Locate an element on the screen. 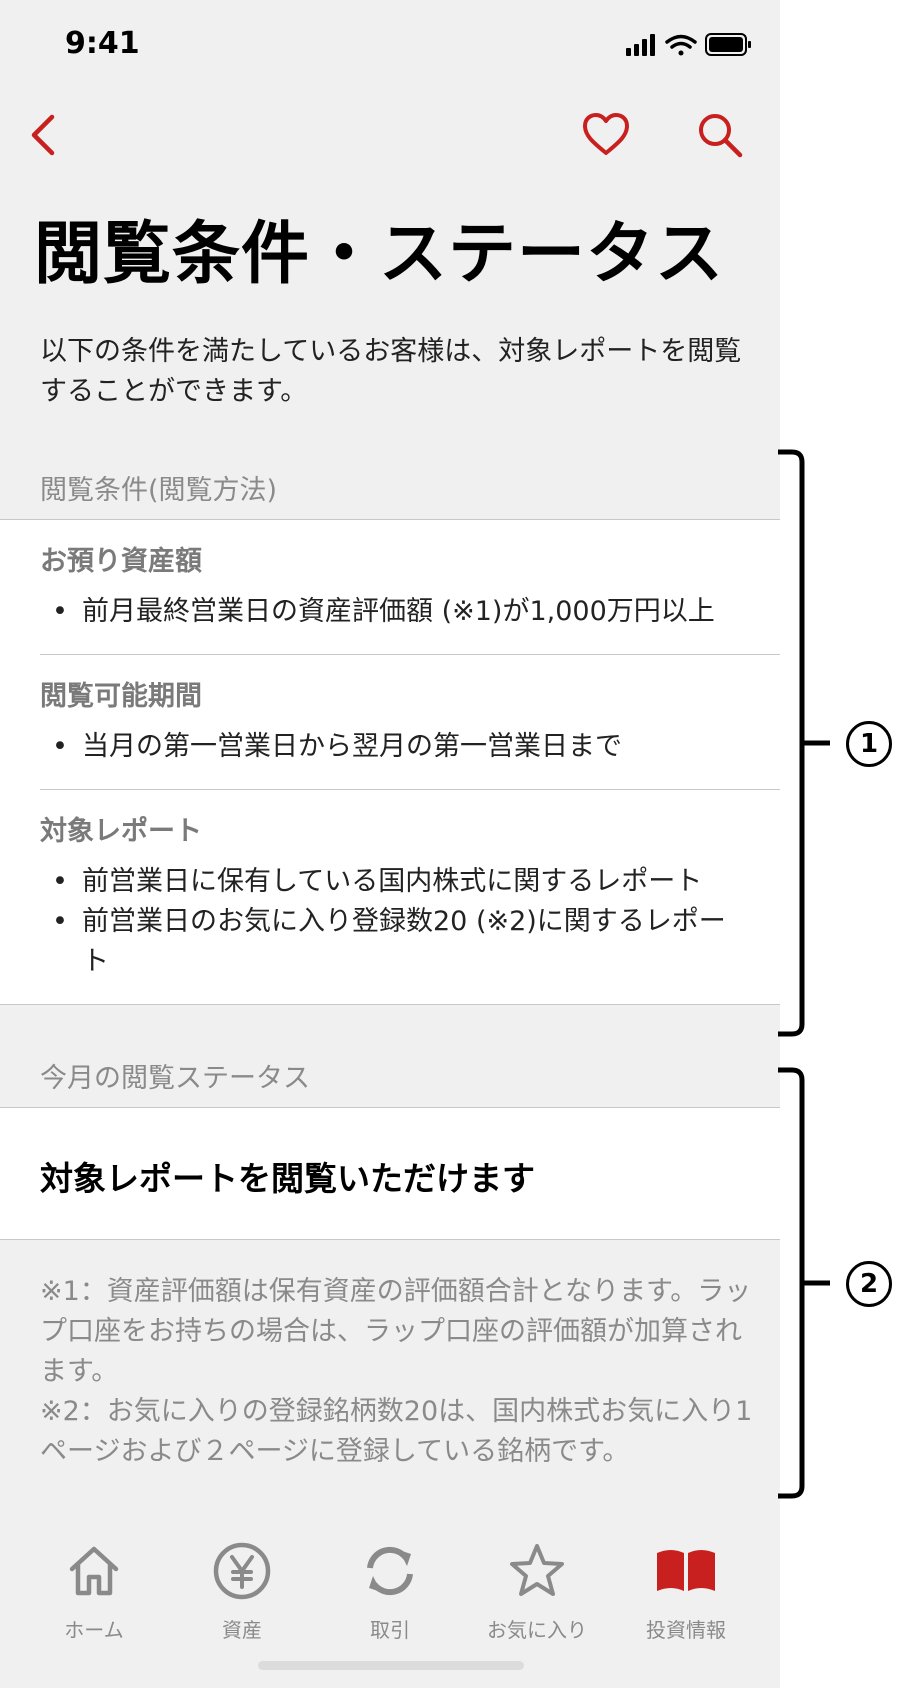 The height and width of the screenshot is (1688, 916). home-indicator is located at coordinates (391, 1665).